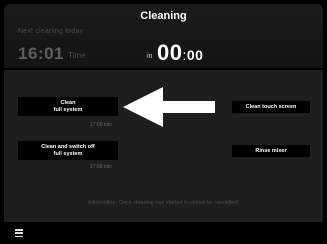 The height and width of the screenshot is (244, 327). Describe the element at coordinates (195, 55) in the screenshot. I see `countdown-minutes: 00` at that location.